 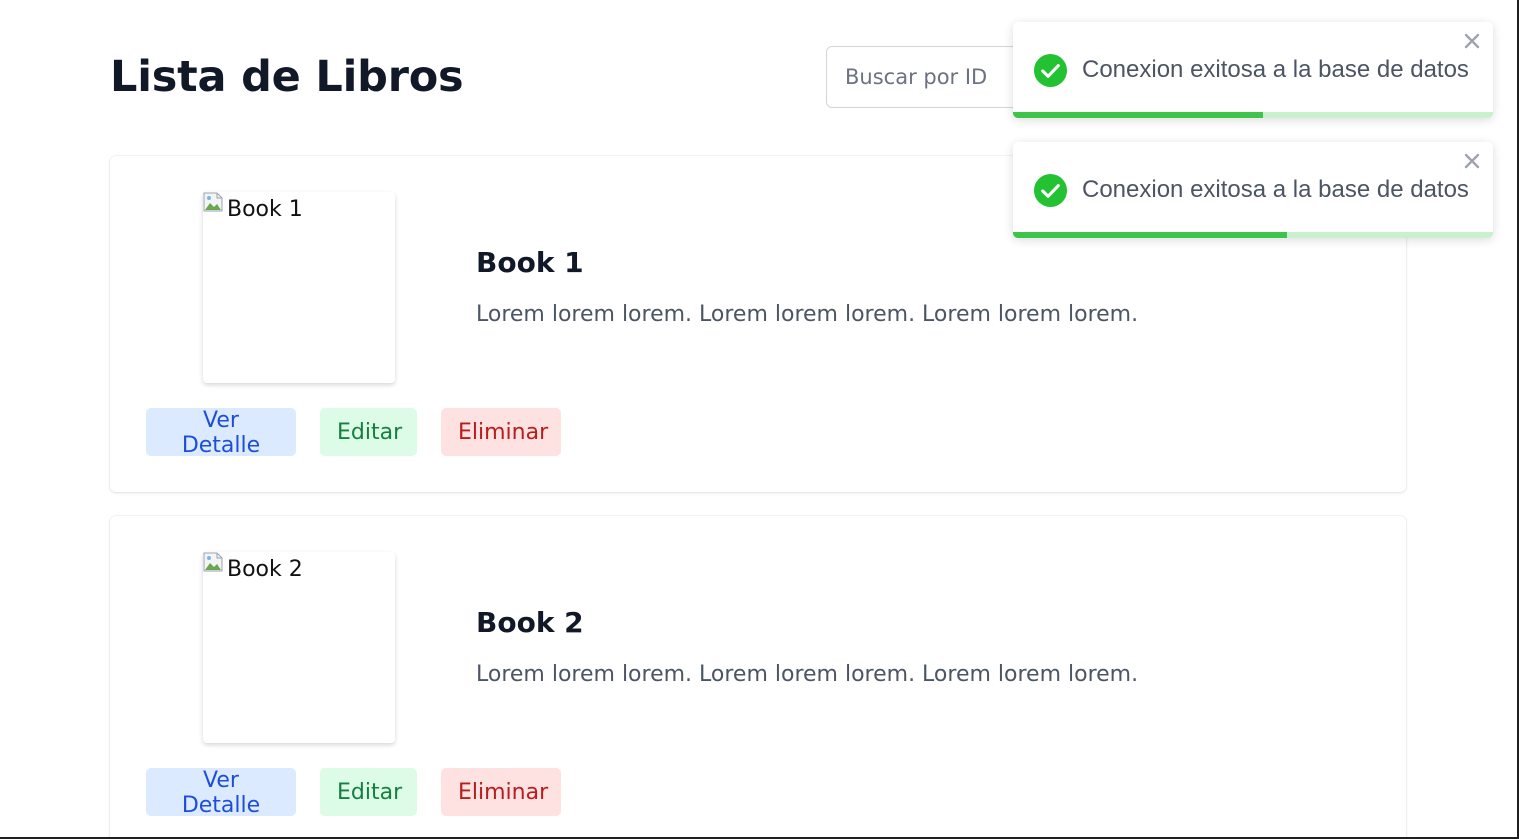 What do you see at coordinates (265, 209) in the screenshot?
I see `book-cover-alt-text: Book 1` at bounding box center [265, 209].